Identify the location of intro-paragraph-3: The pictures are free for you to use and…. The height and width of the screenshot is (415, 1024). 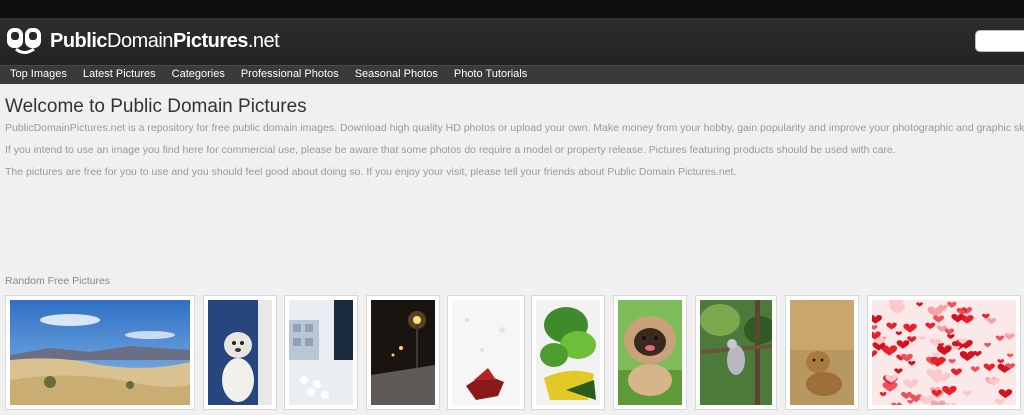
(371, 172).